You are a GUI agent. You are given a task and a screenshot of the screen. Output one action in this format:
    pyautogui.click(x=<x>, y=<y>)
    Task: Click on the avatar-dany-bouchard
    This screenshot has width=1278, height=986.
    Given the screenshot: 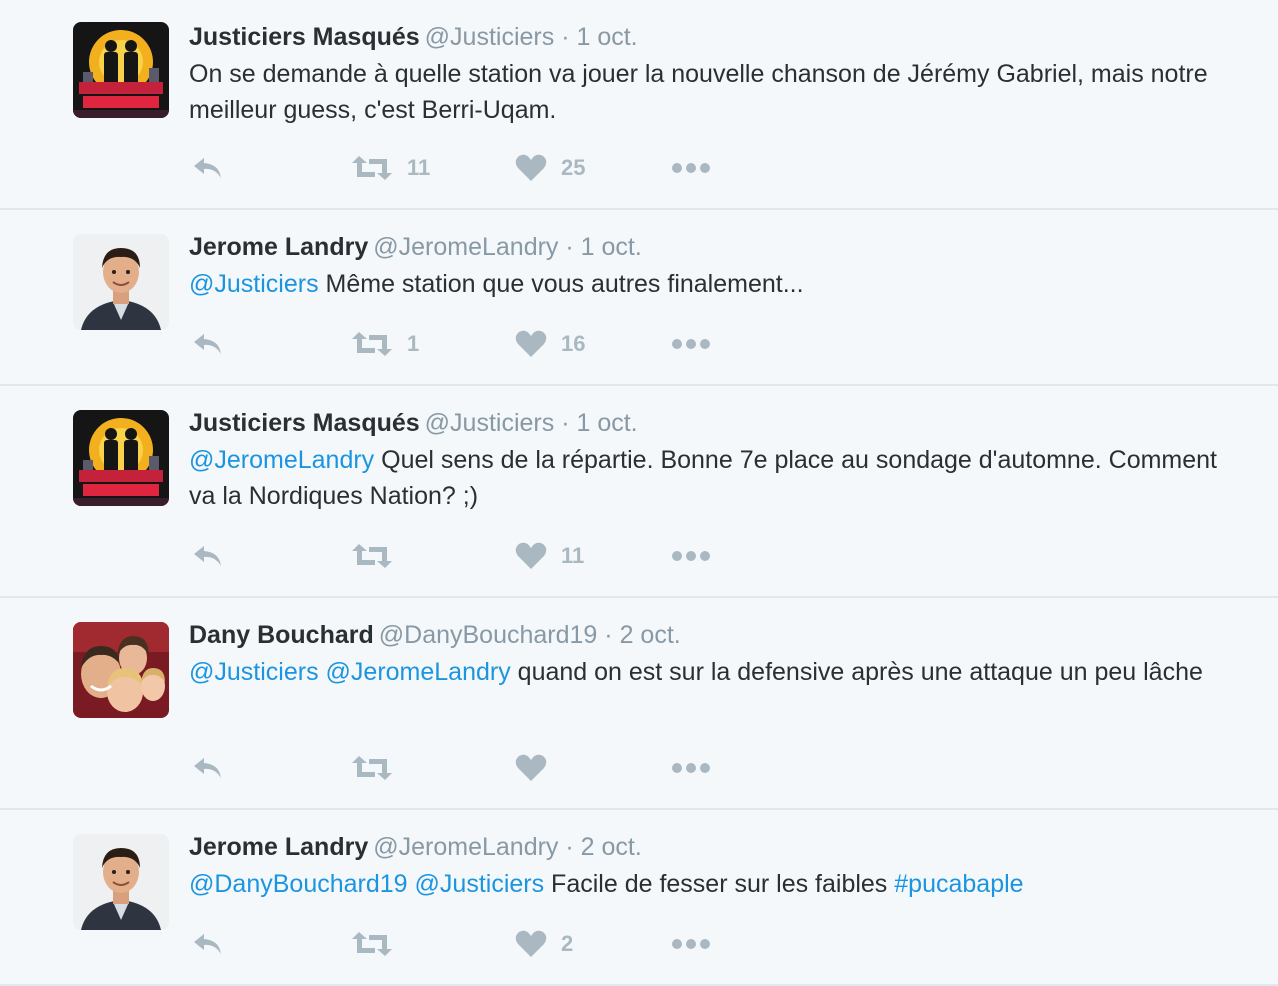 What is the action you would take?
    pyautogui.click(x=121, y=670)
    